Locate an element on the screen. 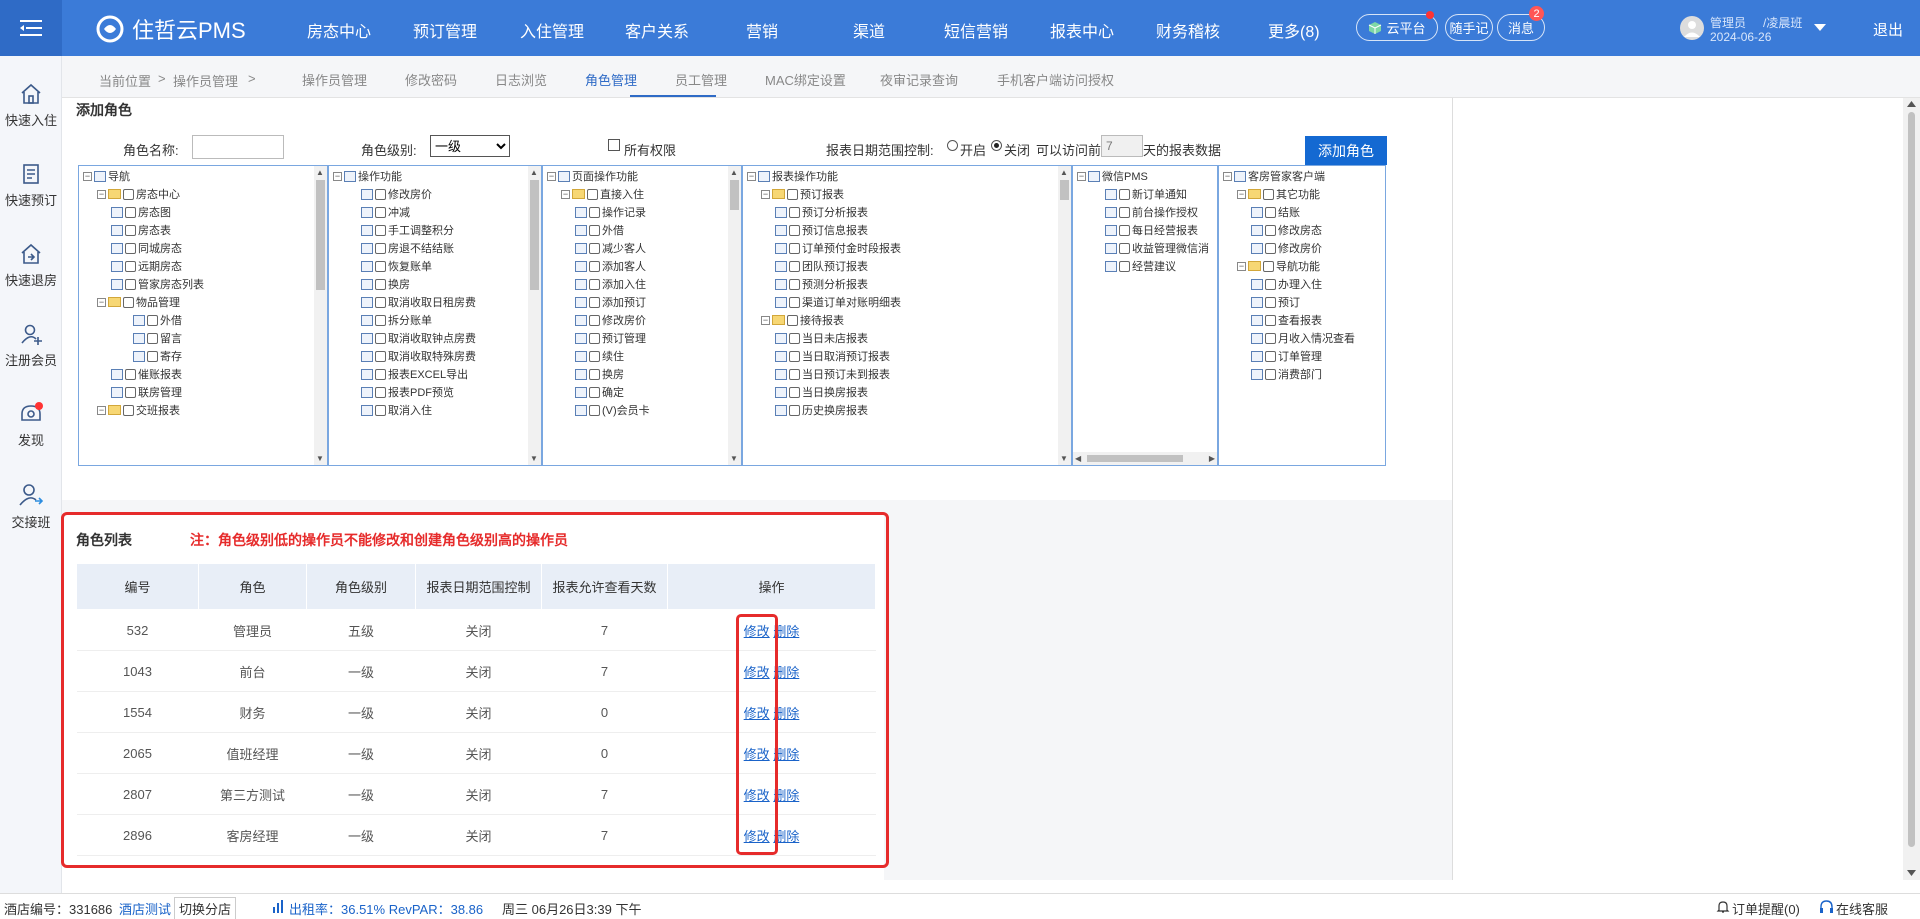 The height and width of the screenshot is (919, 1920). tree-leaf-node: 房态表 is located at coordinates (141, 230).